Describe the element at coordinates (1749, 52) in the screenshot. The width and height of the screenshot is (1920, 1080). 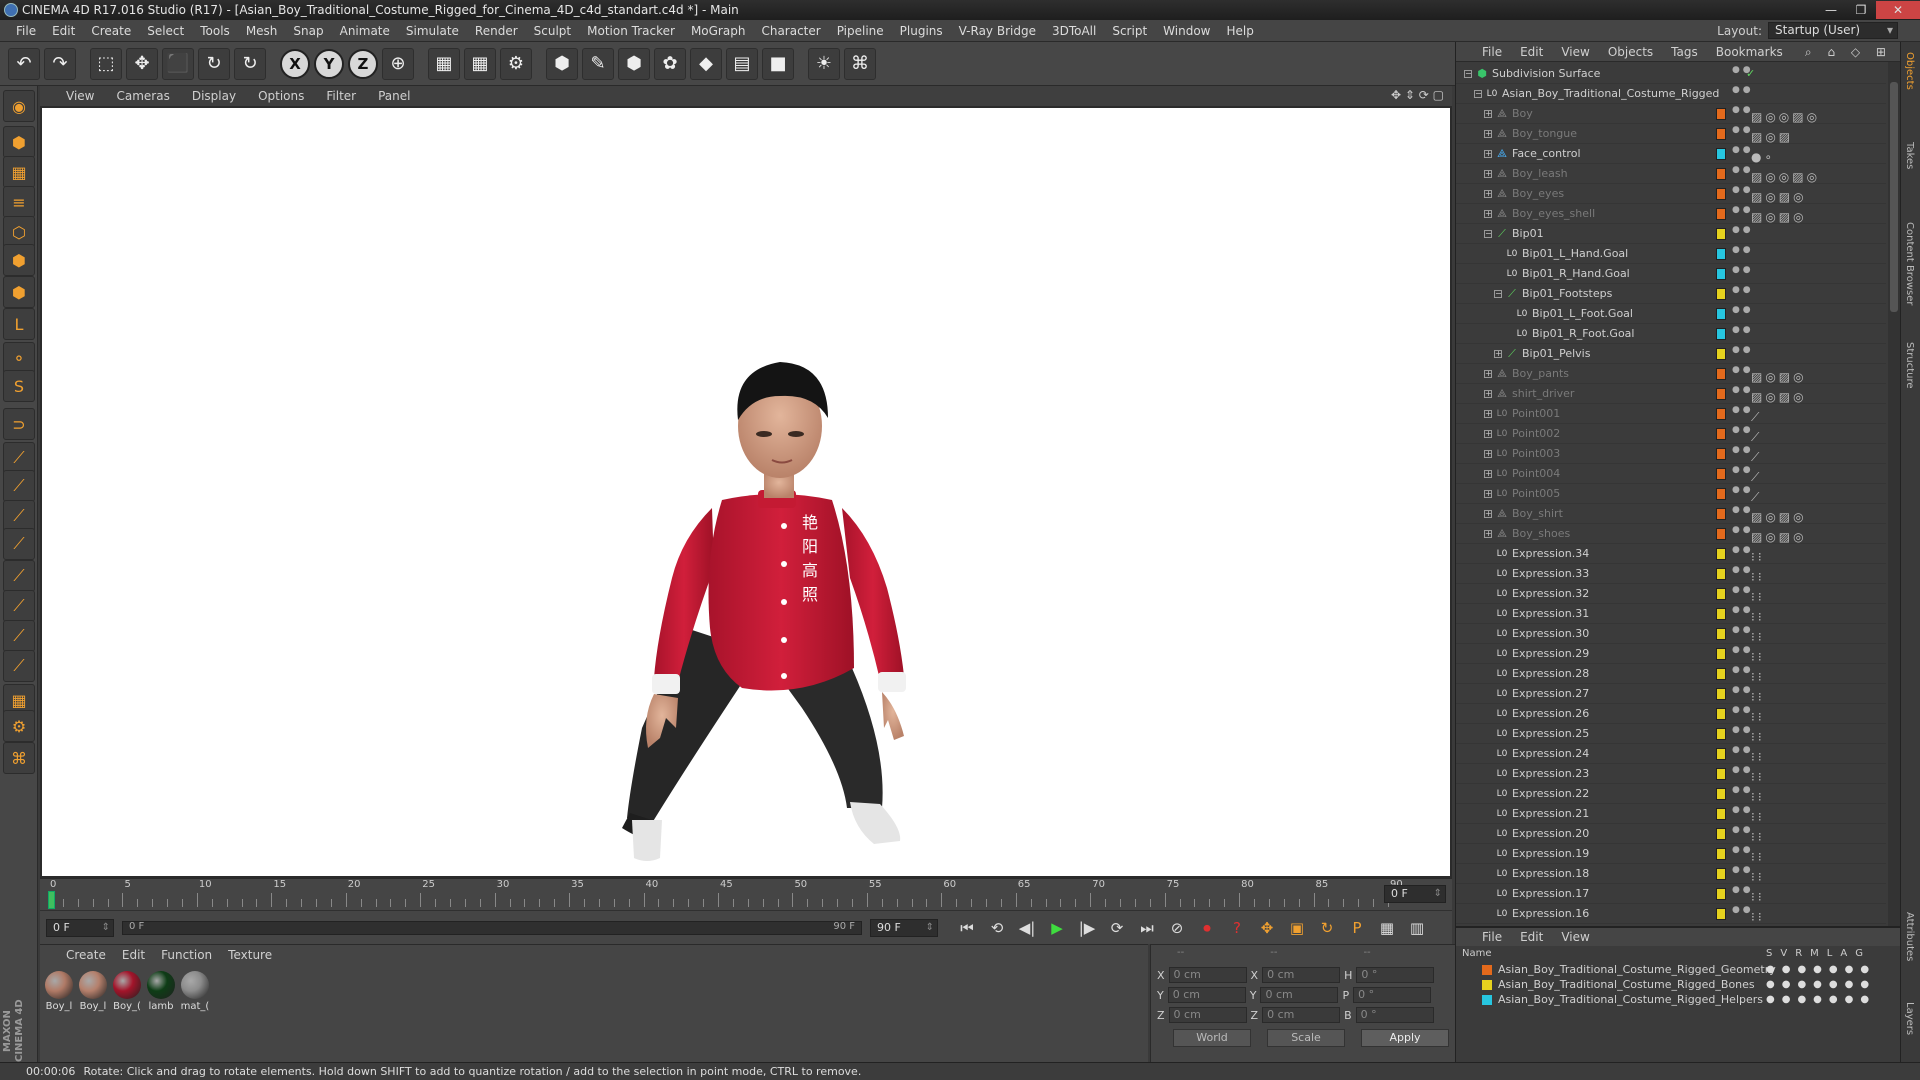
I see `object-menu-bookmarks: Bookmarks` at that location.